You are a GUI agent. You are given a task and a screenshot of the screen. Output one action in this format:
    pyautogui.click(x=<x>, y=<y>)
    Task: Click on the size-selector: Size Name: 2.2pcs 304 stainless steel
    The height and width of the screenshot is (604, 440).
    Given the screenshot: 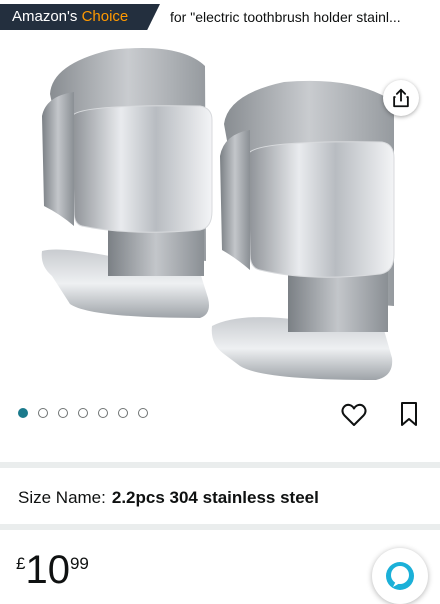 What is the action you would take?
    pyautogui.click(x=168, y=498)
    